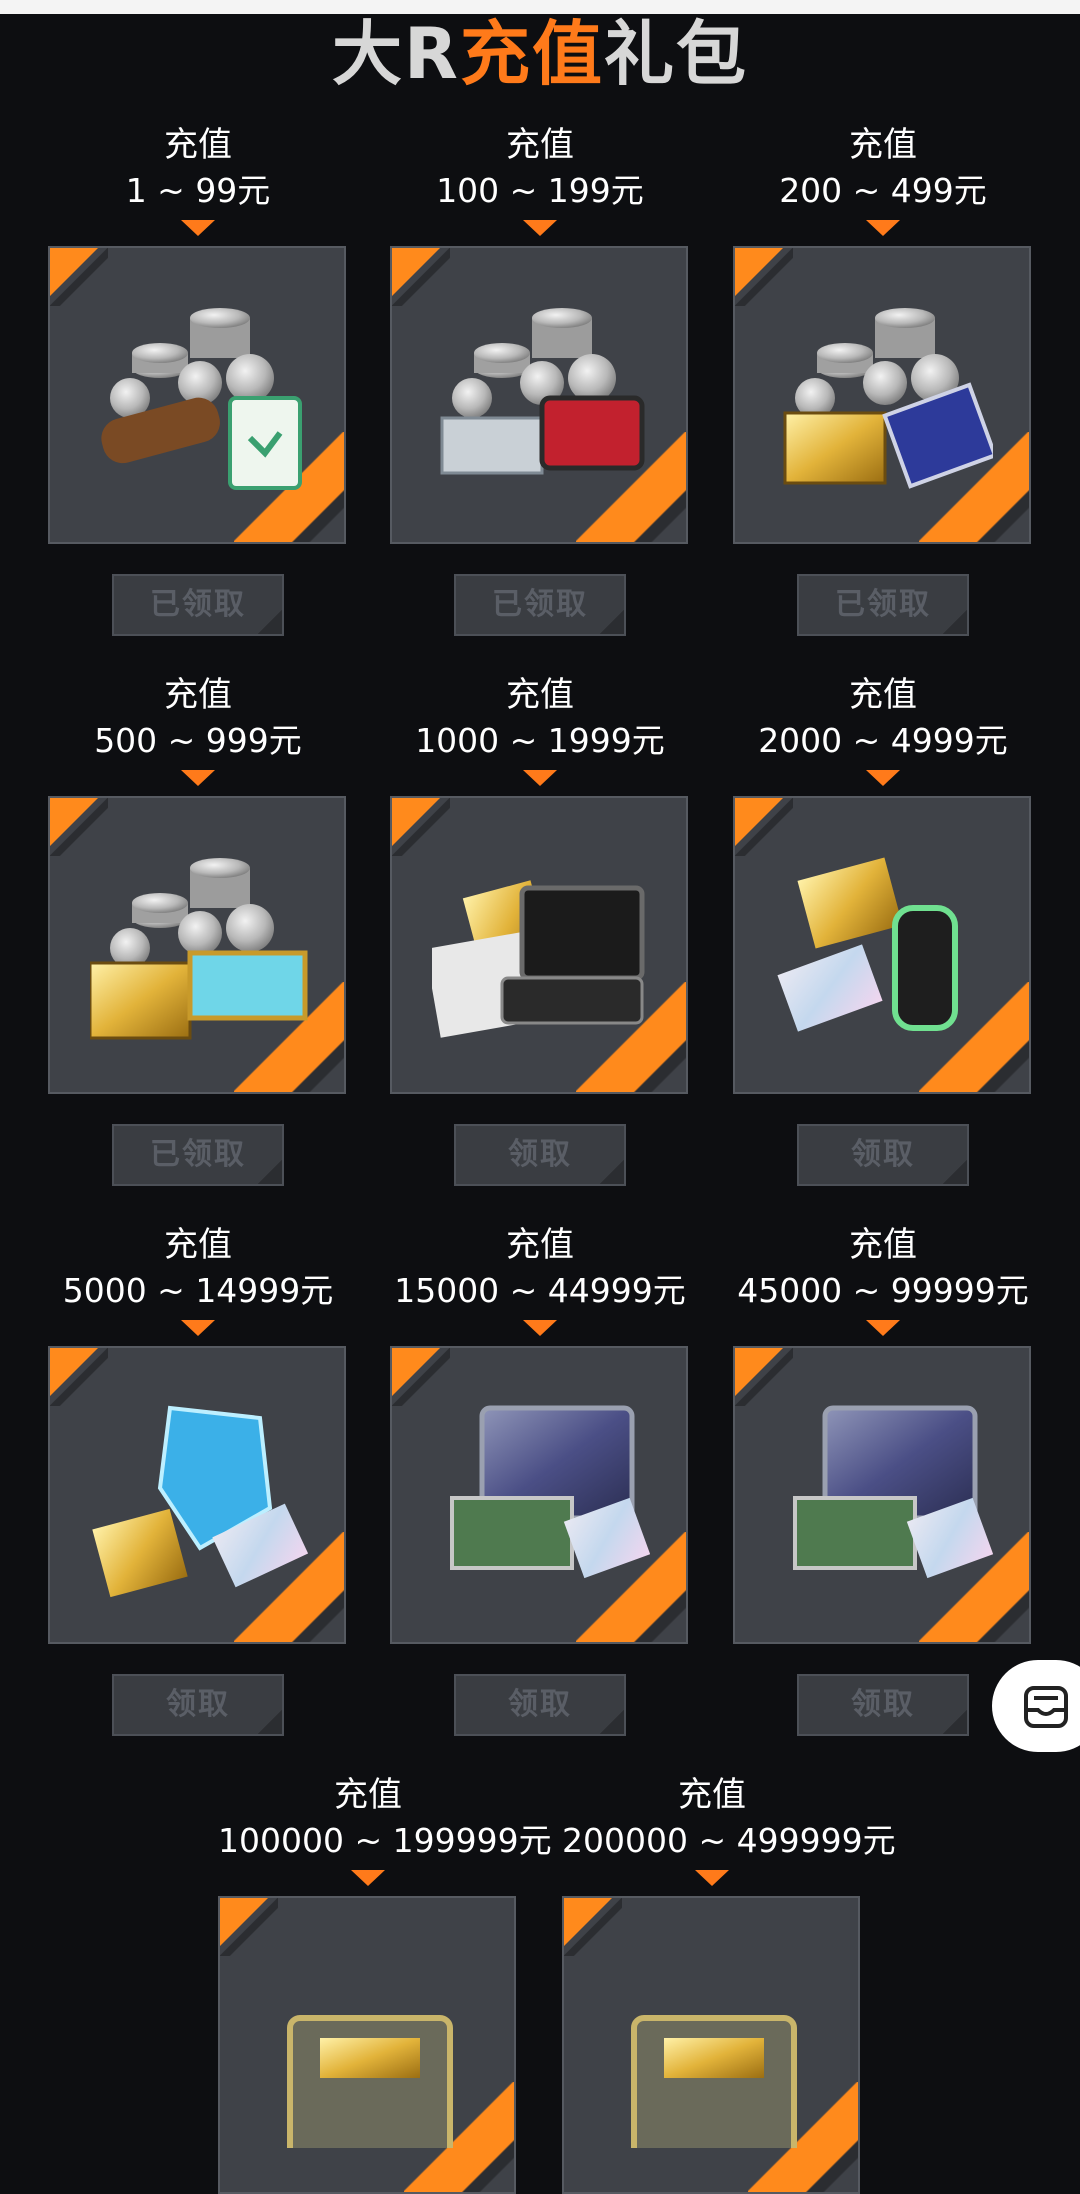  What do you see at coordinates (1046, 1707) in the screenshot?
I see `message-tray-icon` at bounding box center [1046, 1707].